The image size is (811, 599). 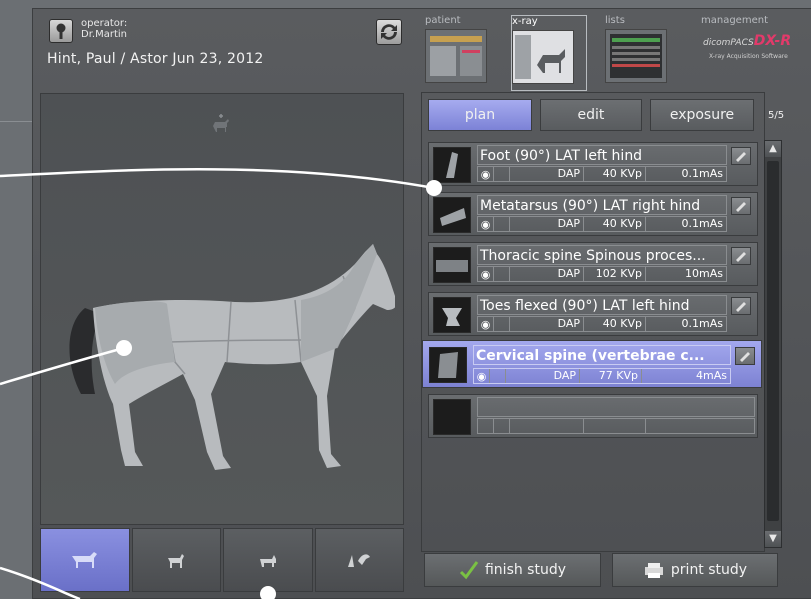 I want to click on empty-thumbnail, so click(x=452, y=417).